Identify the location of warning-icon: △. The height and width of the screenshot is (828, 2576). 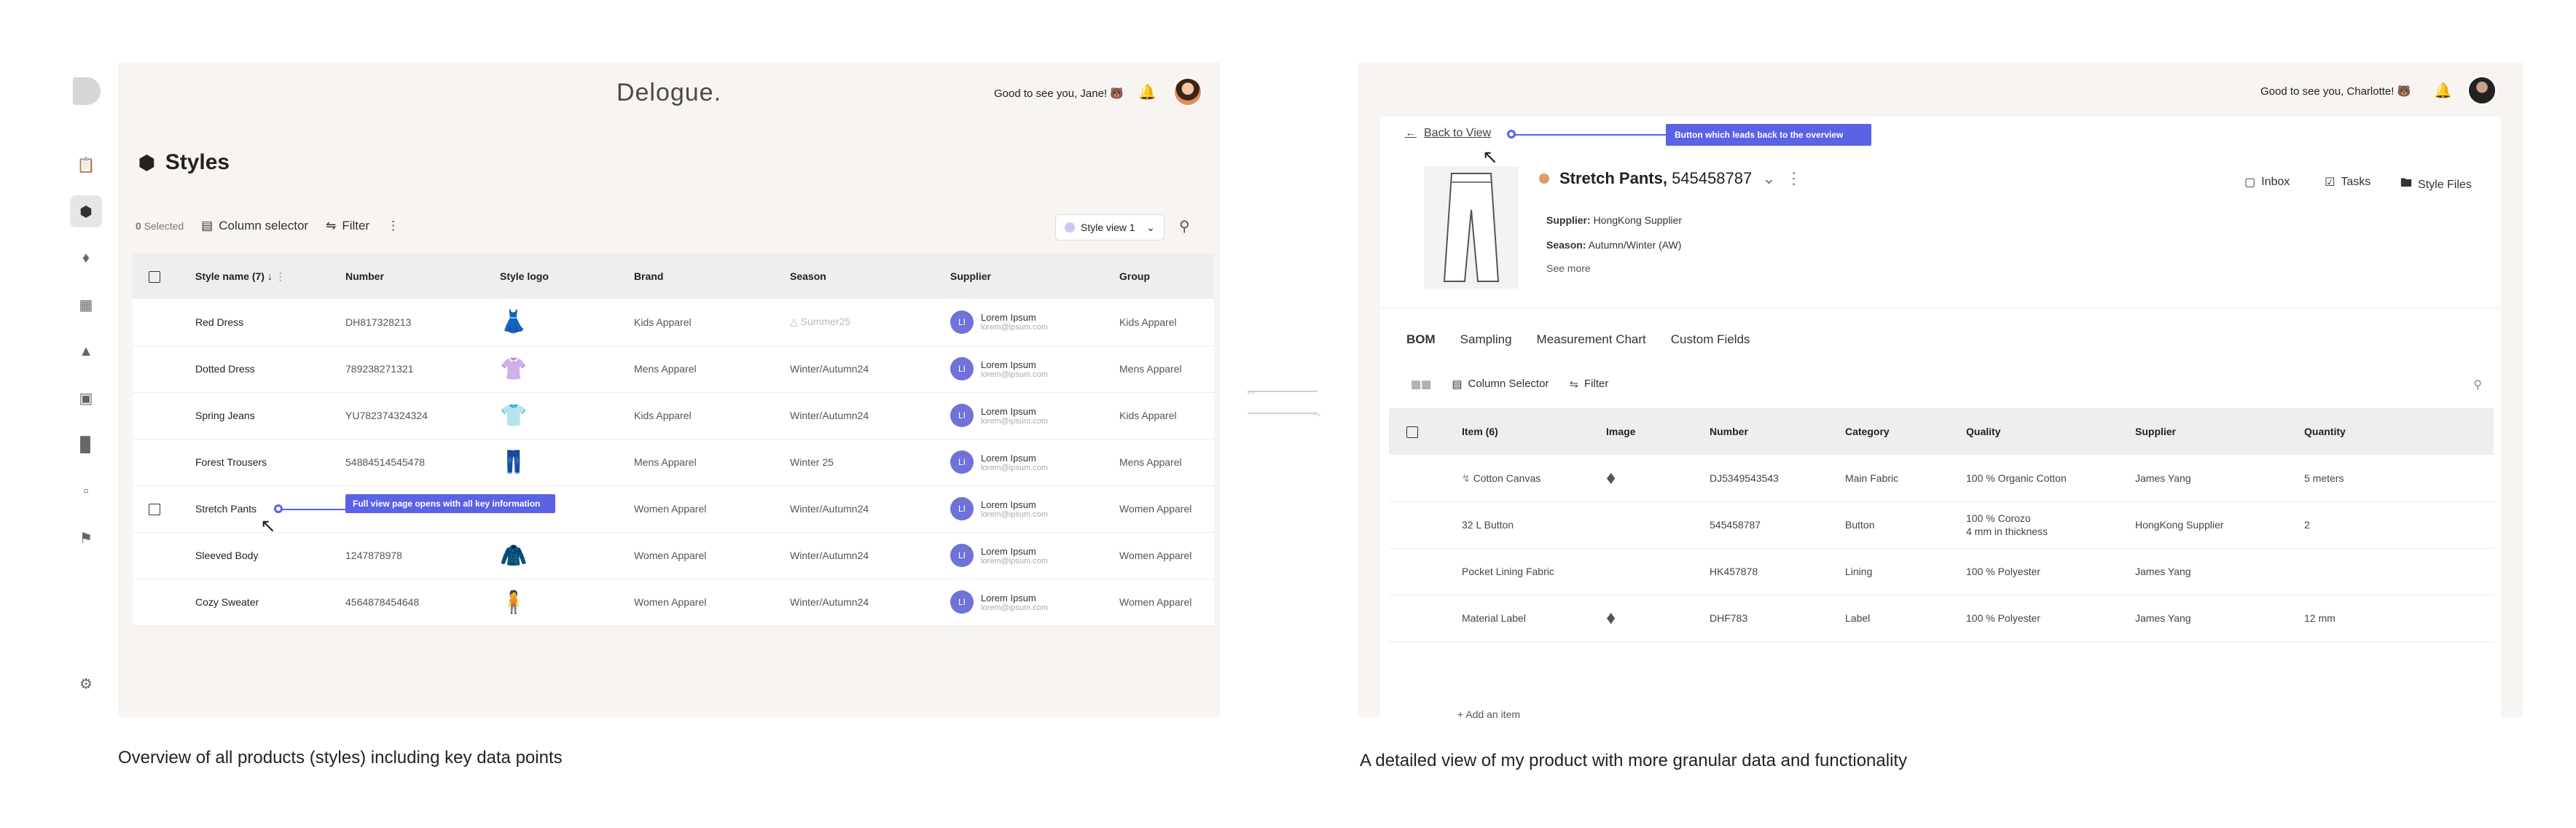
(794, 322).